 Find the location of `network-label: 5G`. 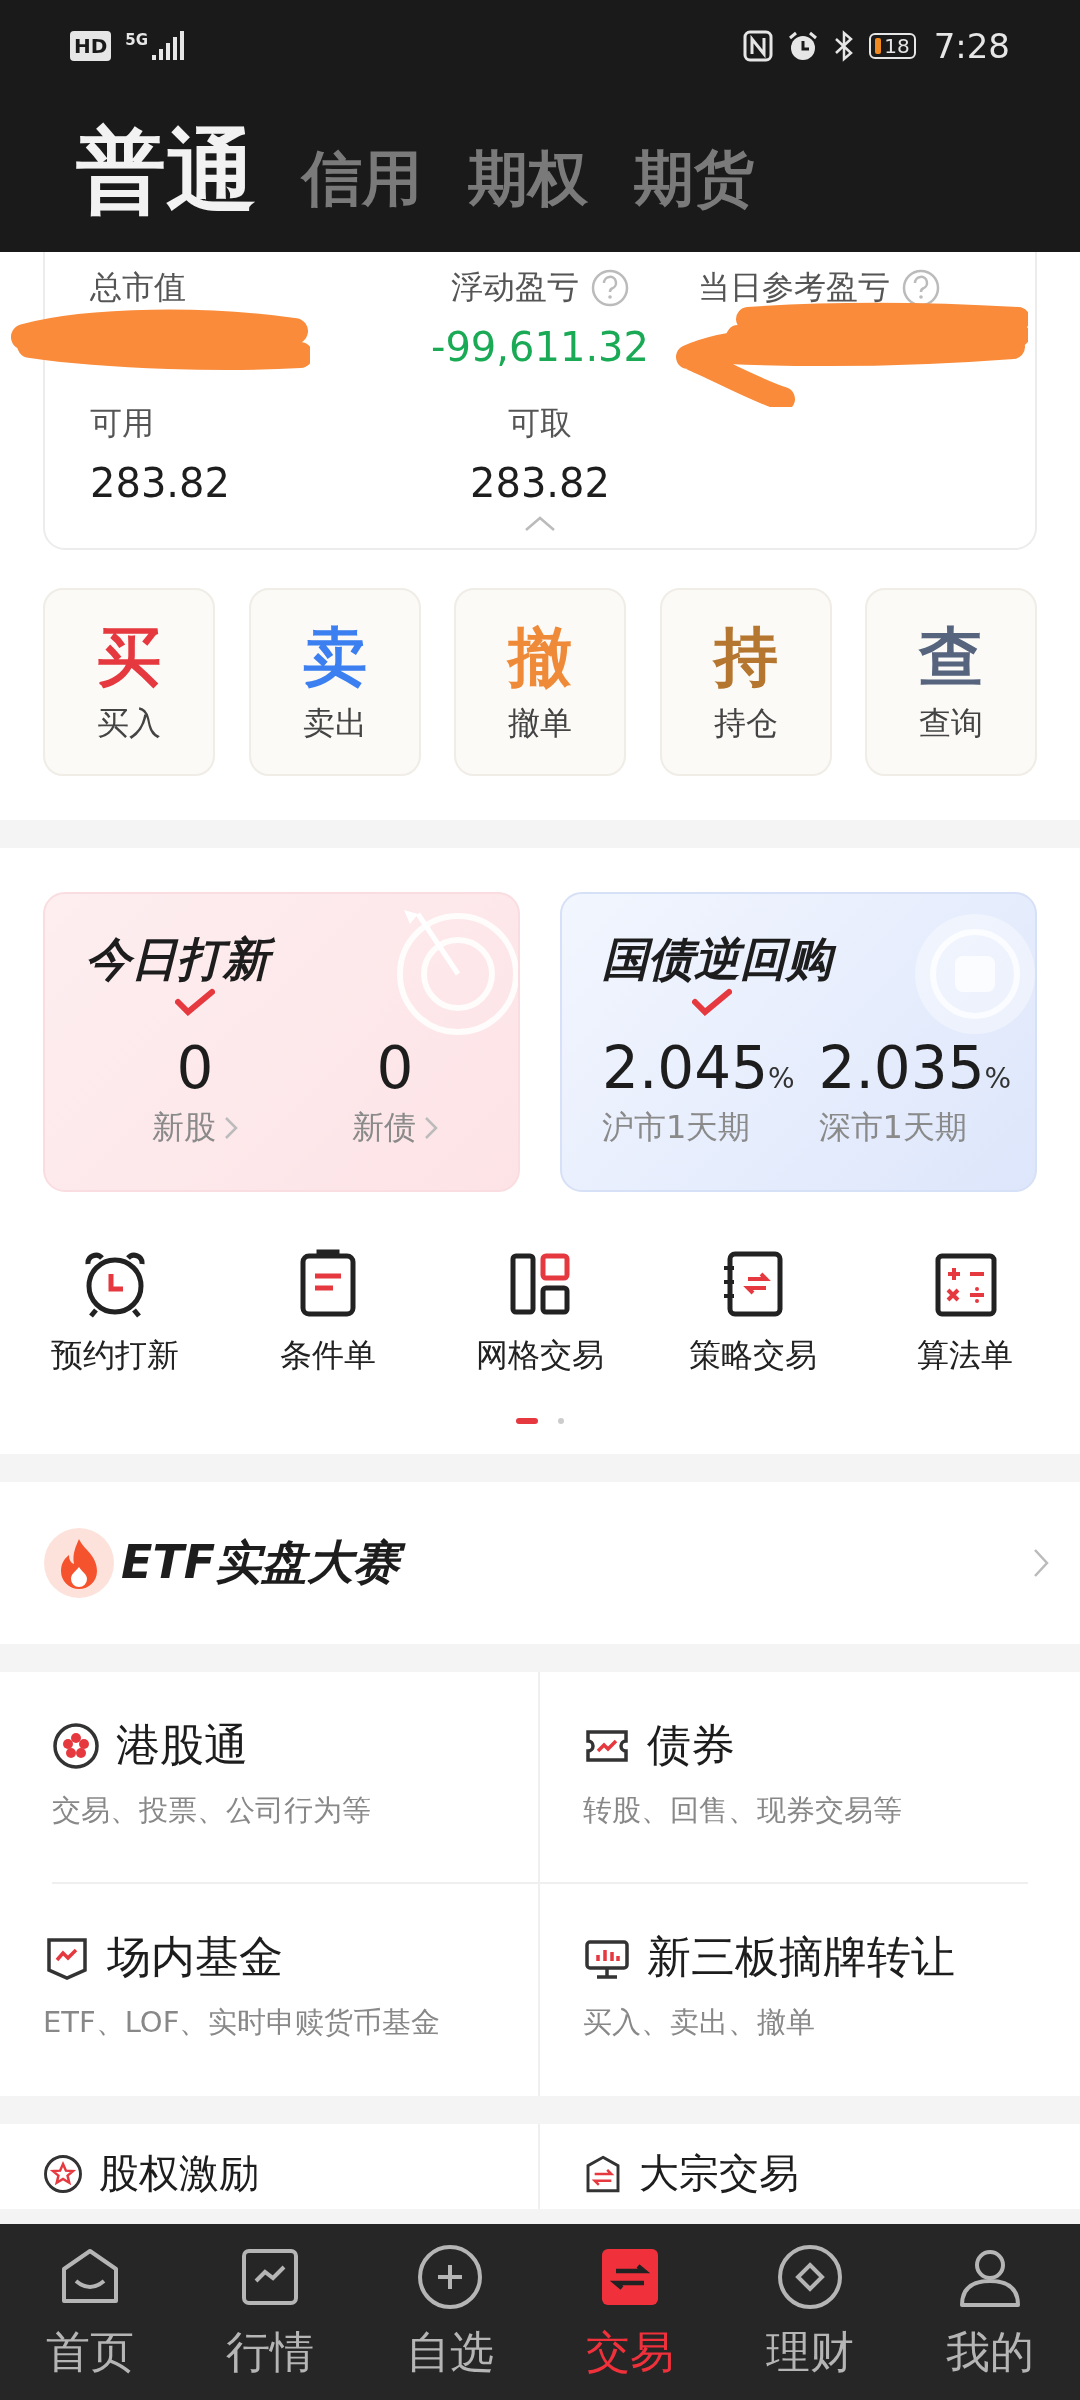

network-label: 5G is located at coordinates (137, 40).